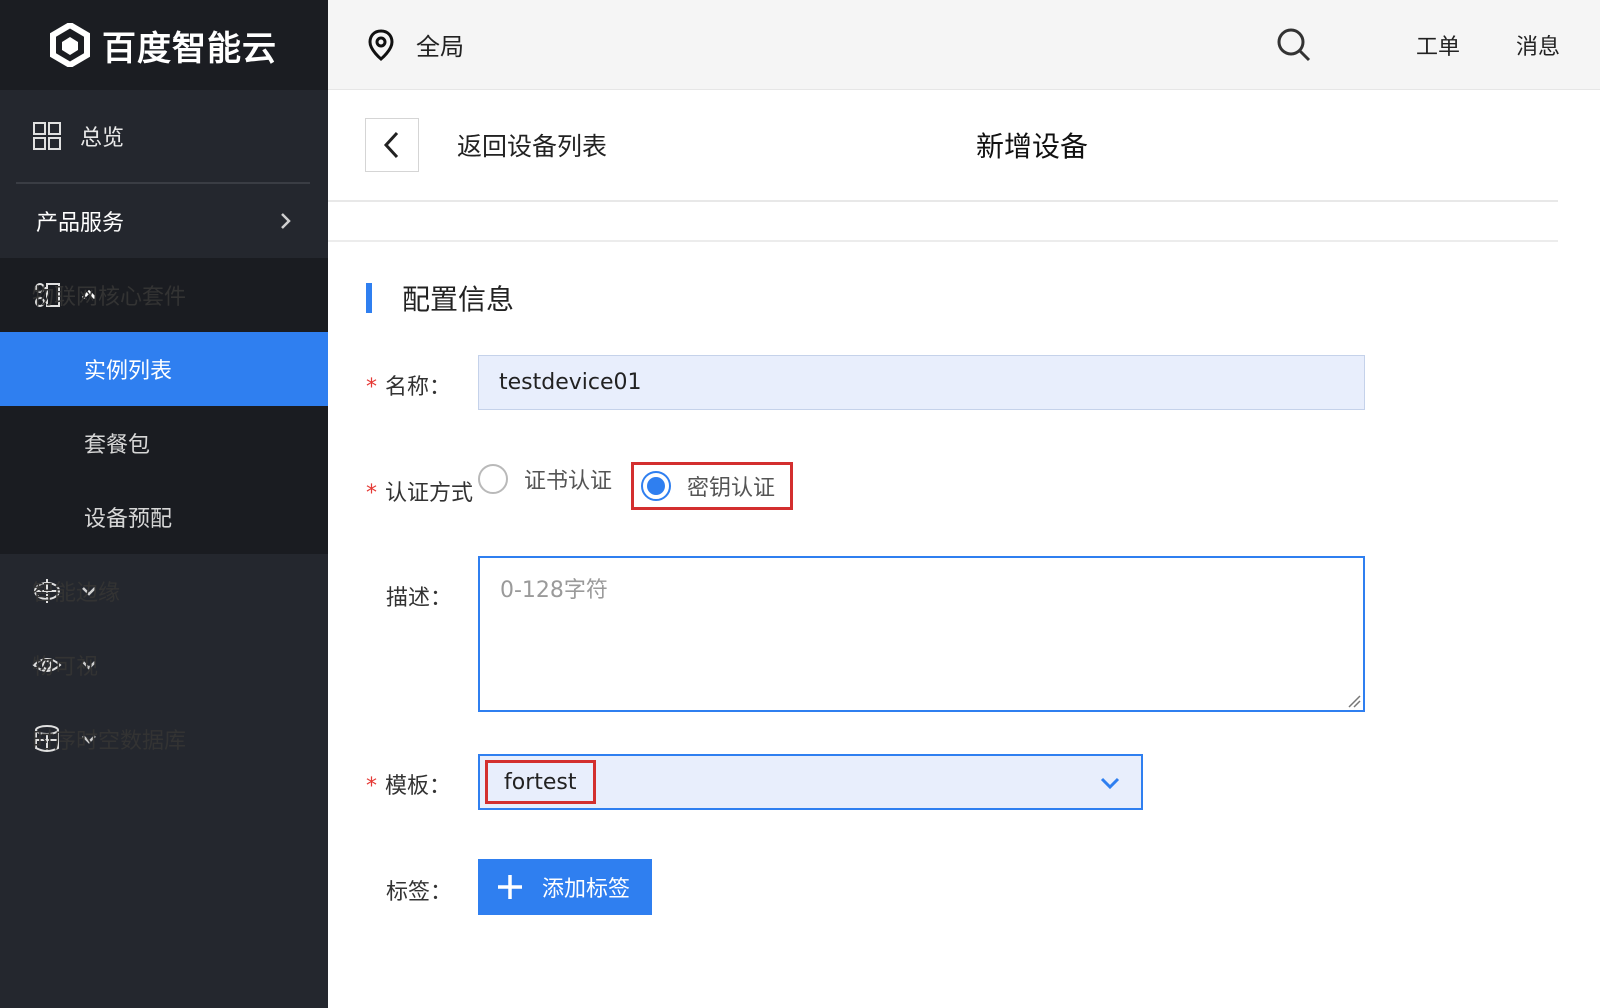  I want to click on resize-handle-icon, so click(1354, 701).